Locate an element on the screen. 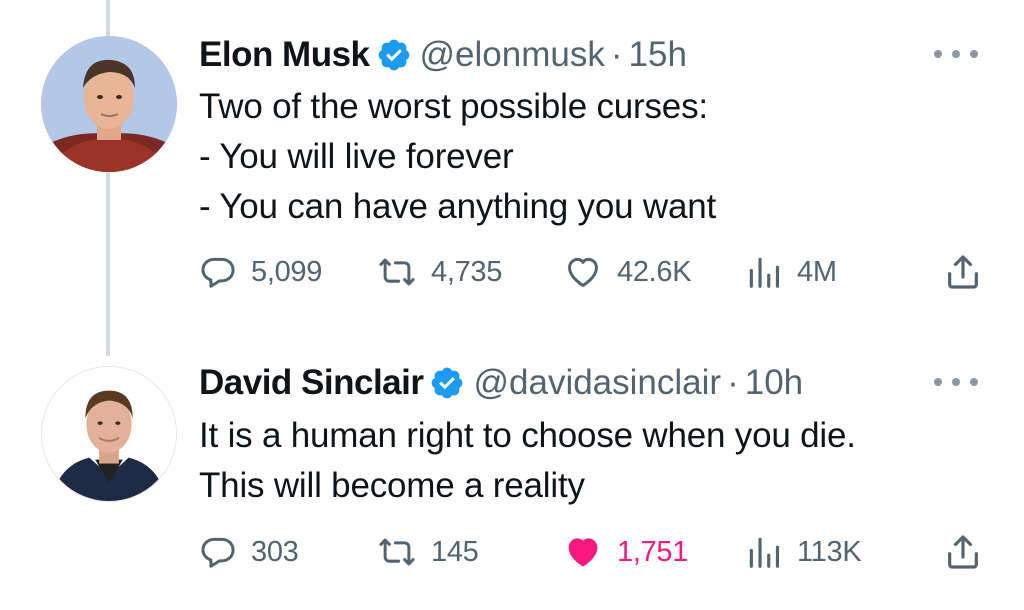 The height and width of the screenshot is (610, 1024). views-button: 4M is located at coordinates (791, 272).